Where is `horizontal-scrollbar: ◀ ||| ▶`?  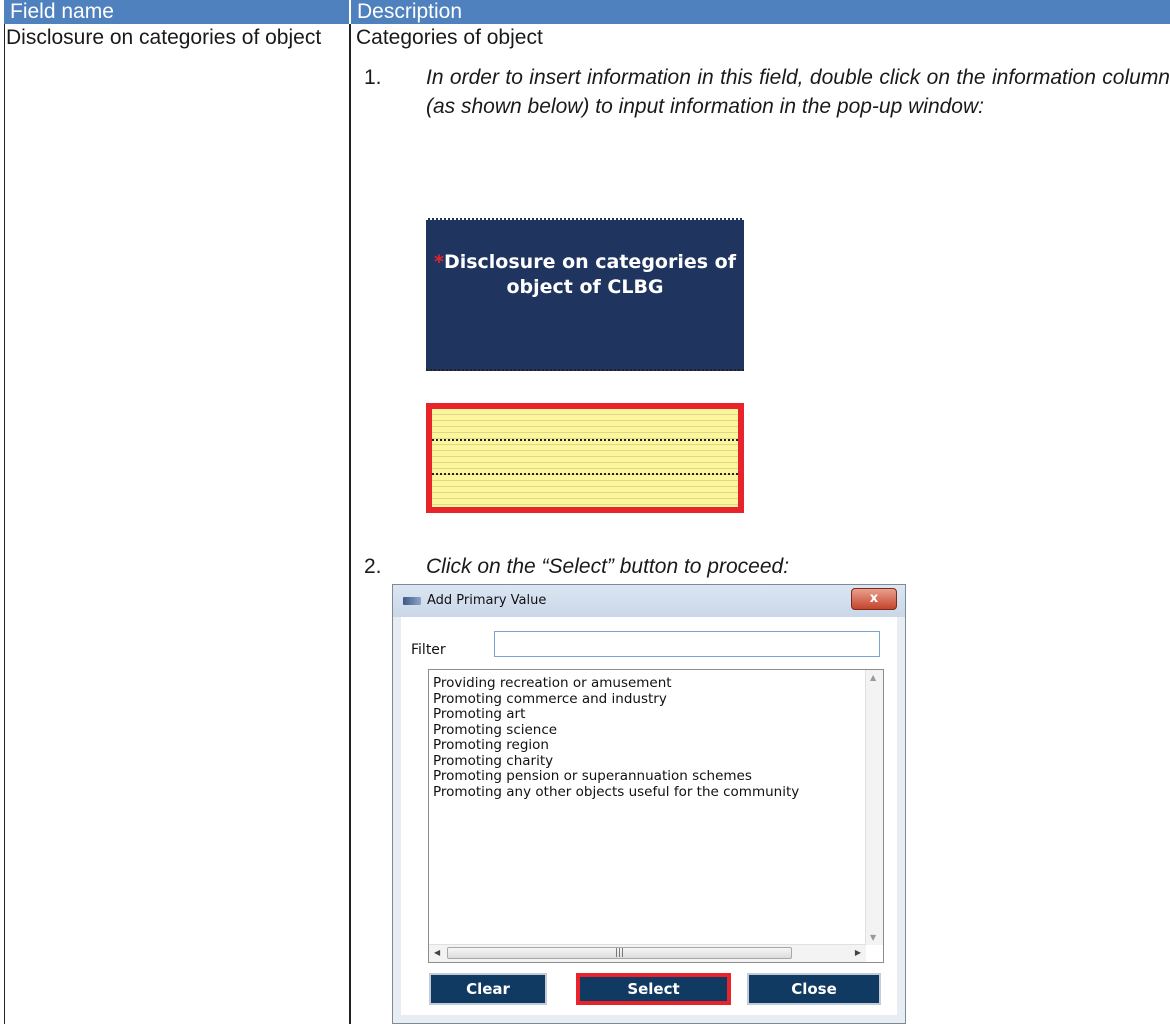 horizontal-scrollbar: ◀ ||| ▶ is located at coordinates (647, 953).